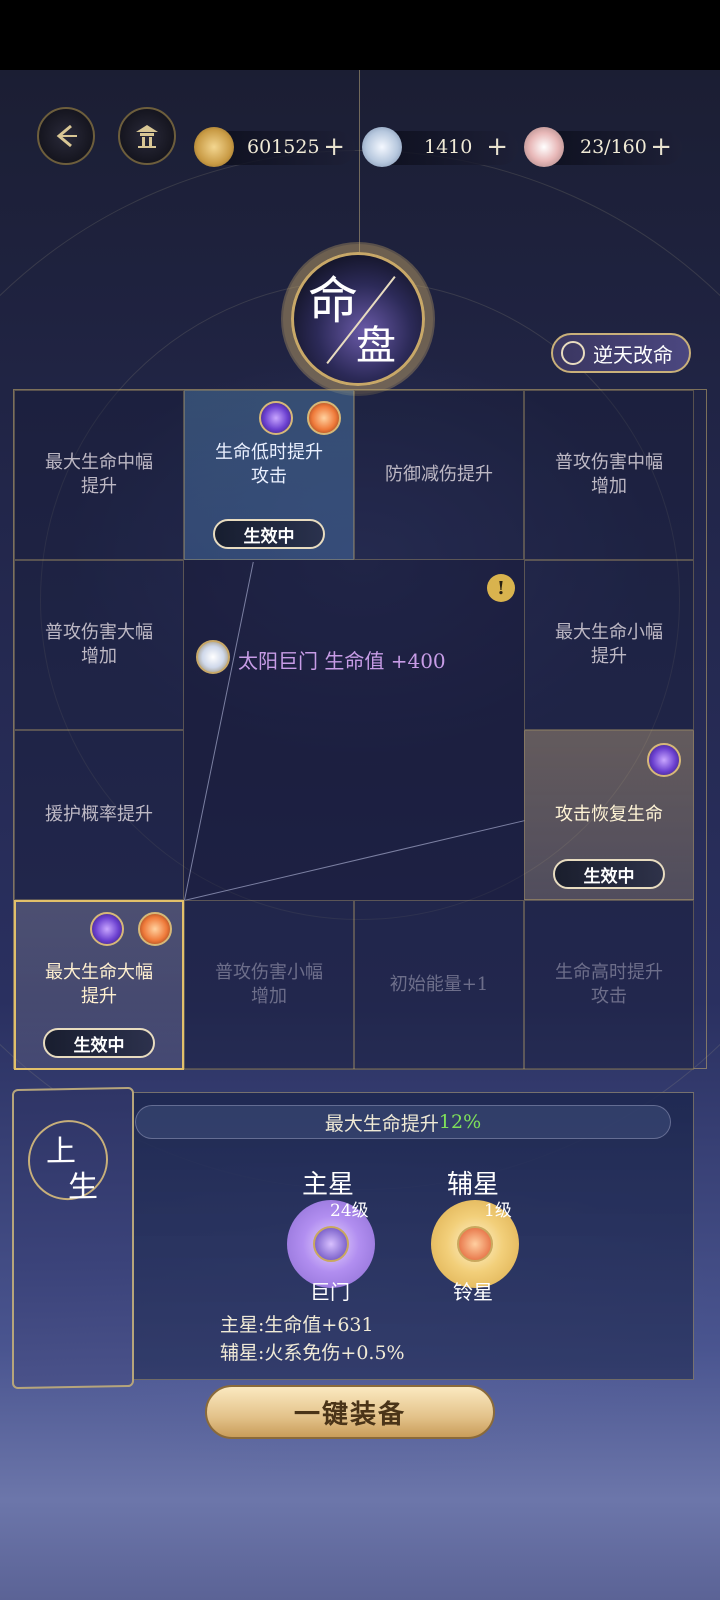 The image size is (720, 1600). I want to click on cell-label: 普攻伤害中幅 增加, so click(609, 474).